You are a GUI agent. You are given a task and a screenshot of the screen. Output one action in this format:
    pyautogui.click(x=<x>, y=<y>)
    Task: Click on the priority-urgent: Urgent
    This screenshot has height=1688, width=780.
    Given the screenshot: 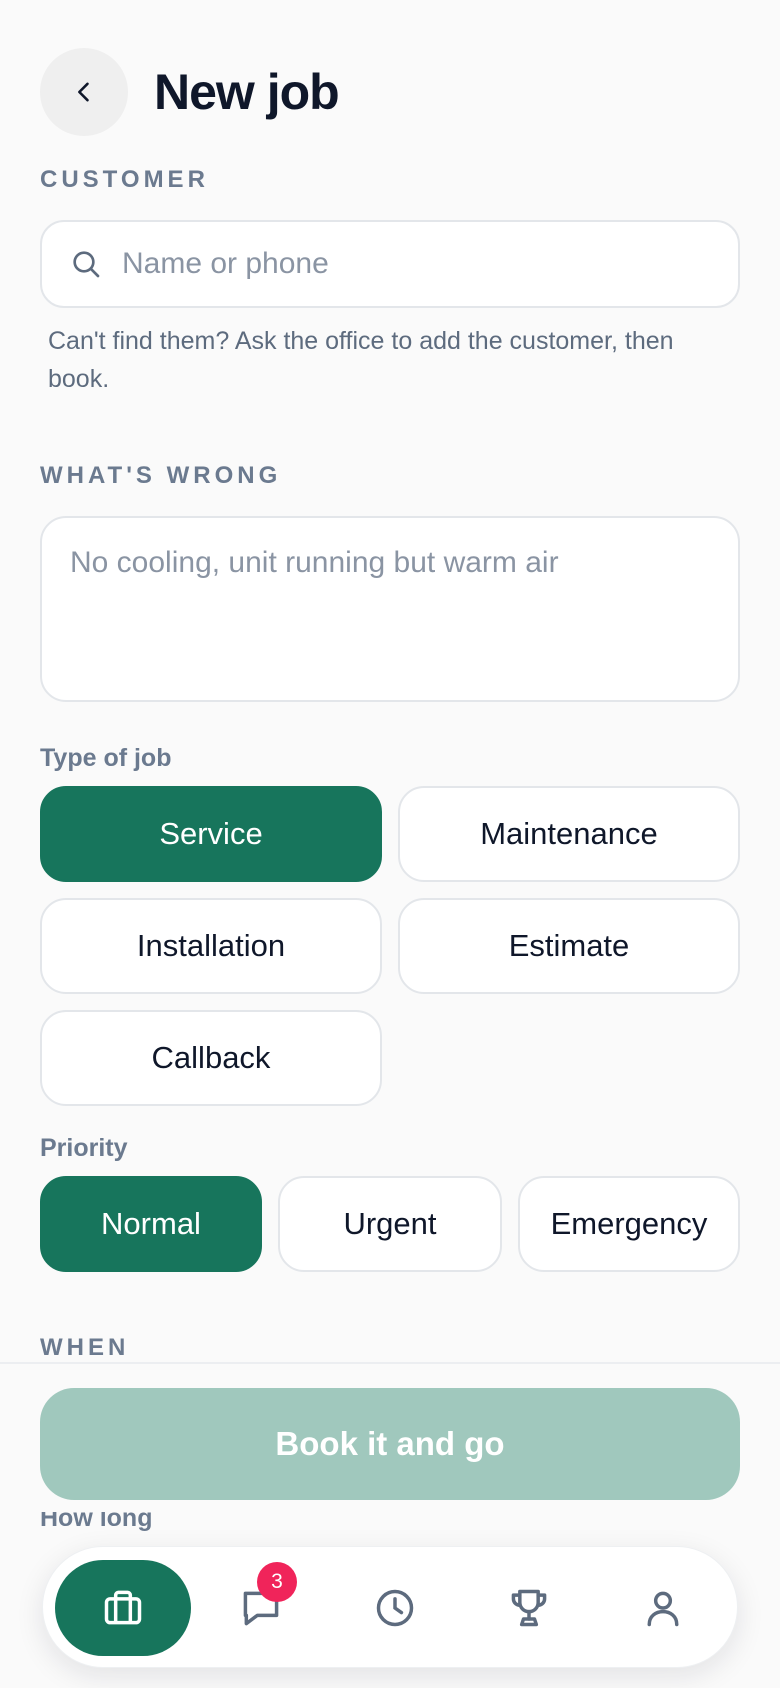 What is the action you would take?
    pyautogui.click(x=390, y=1224)
    